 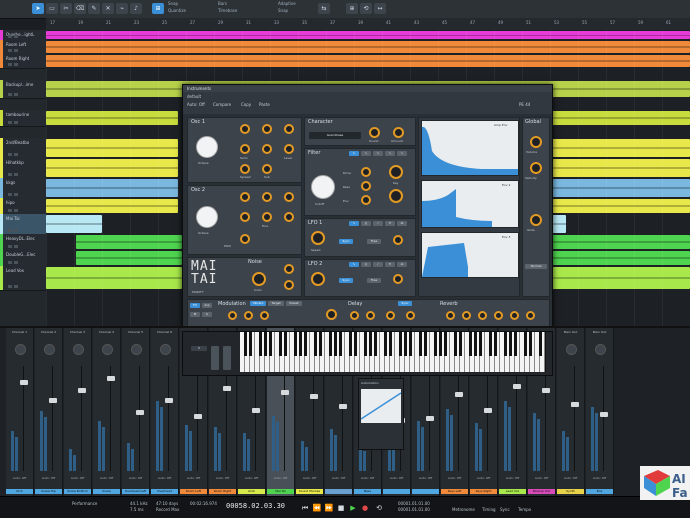 I want to click on lfo2-free-button: Free, so click(x=374, y=280).